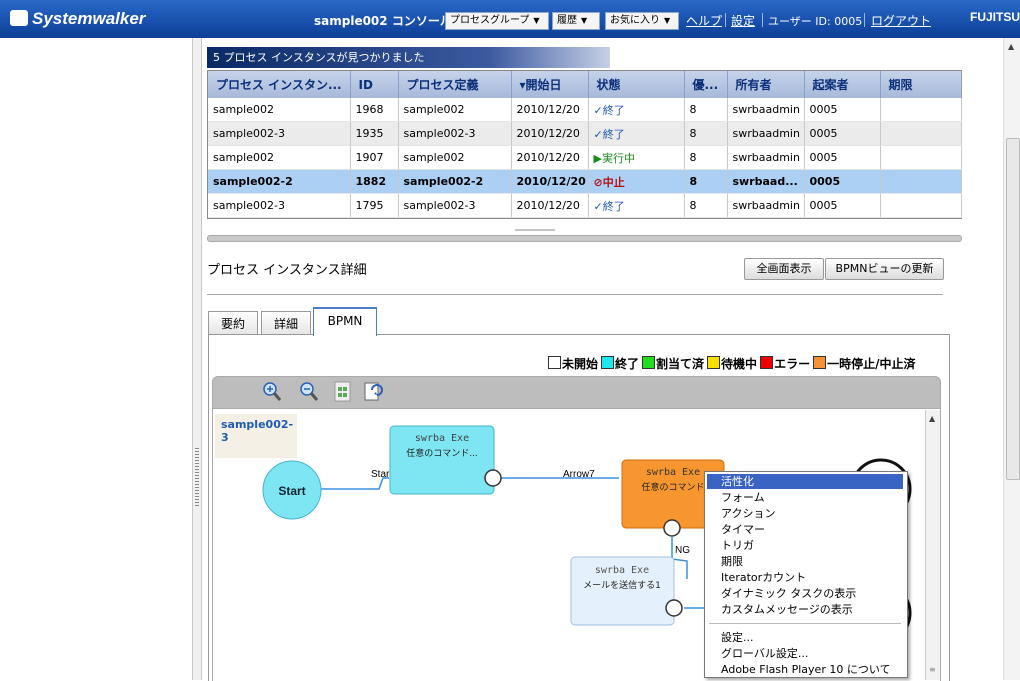 The width and height of the screenshot is (1020, 681). Describe the element at coordinates (598, 134) in the screenshot. I see `check-icon: ✓` at that location.